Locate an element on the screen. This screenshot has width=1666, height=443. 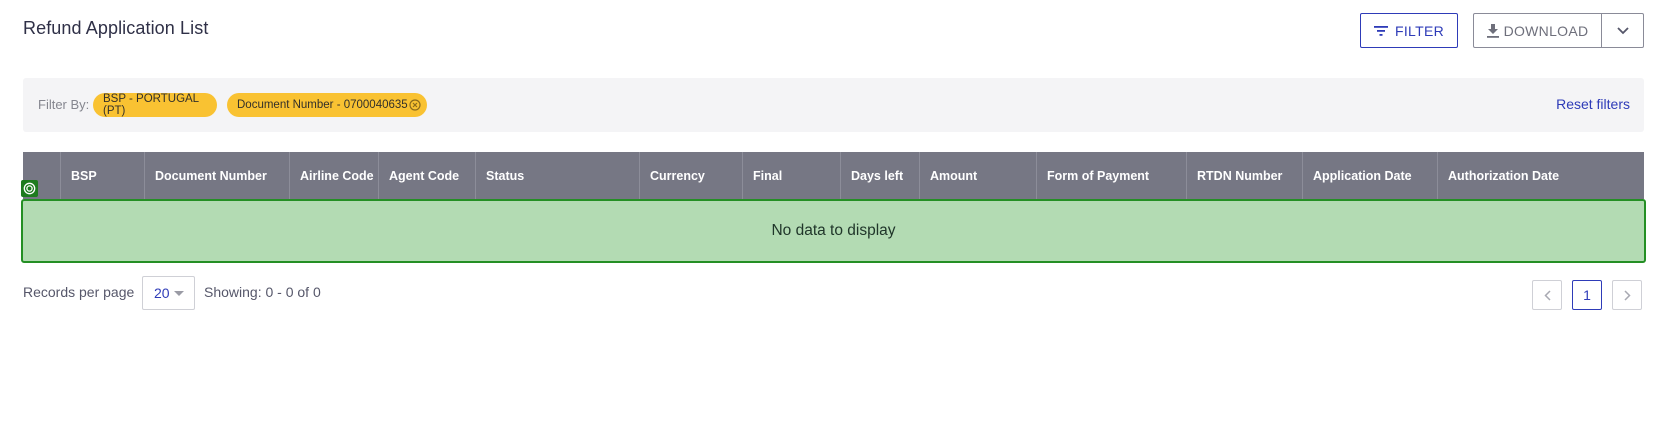
chevron-right-icon is located at coordinates (1627, 295).